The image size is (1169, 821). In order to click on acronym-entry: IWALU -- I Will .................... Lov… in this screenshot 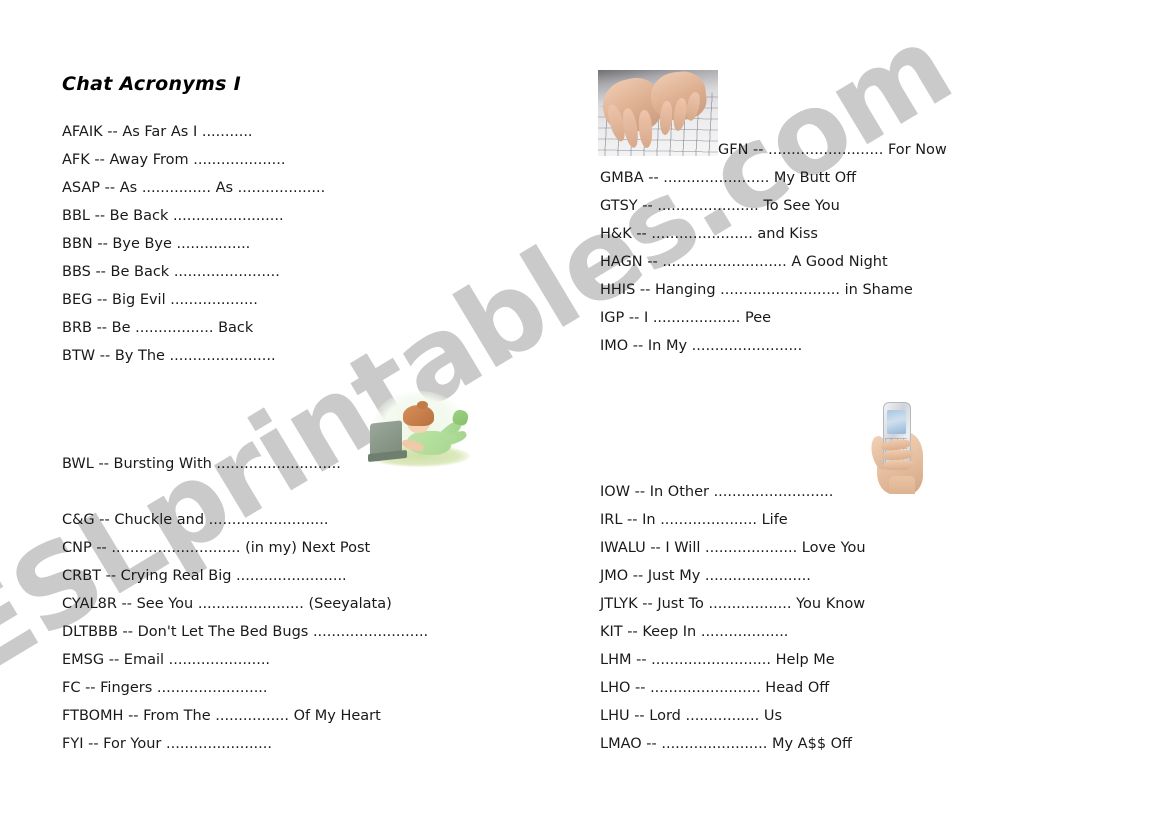, I will do `click(733, 548)`.